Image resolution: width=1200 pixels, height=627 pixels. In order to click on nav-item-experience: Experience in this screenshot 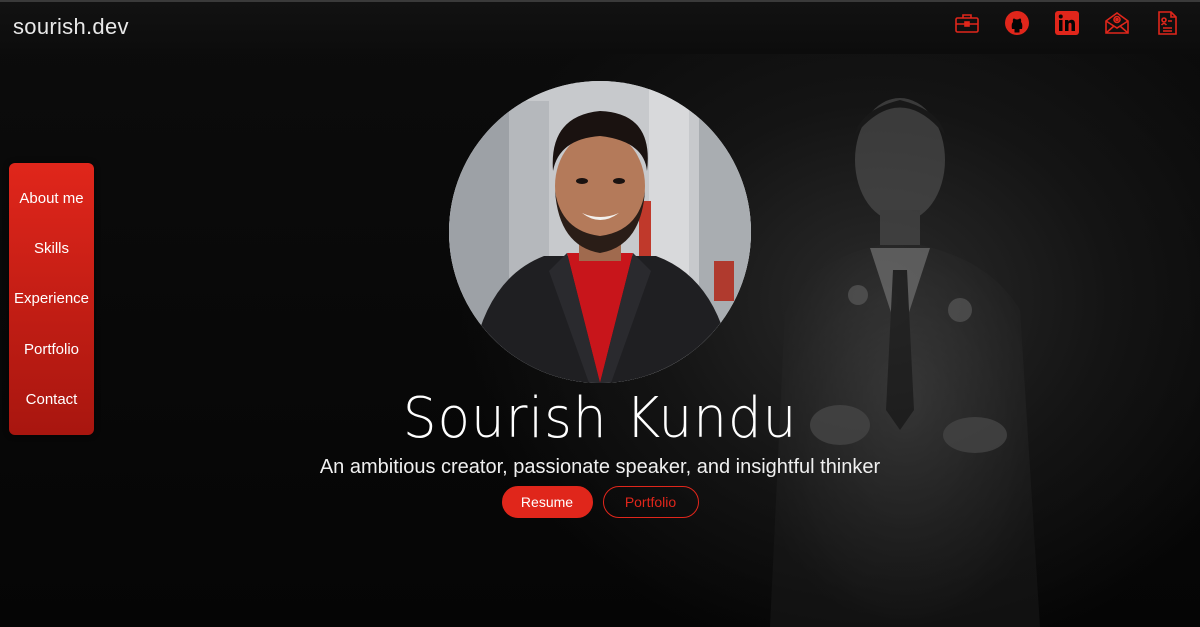, I will do `click(51, 298)`.